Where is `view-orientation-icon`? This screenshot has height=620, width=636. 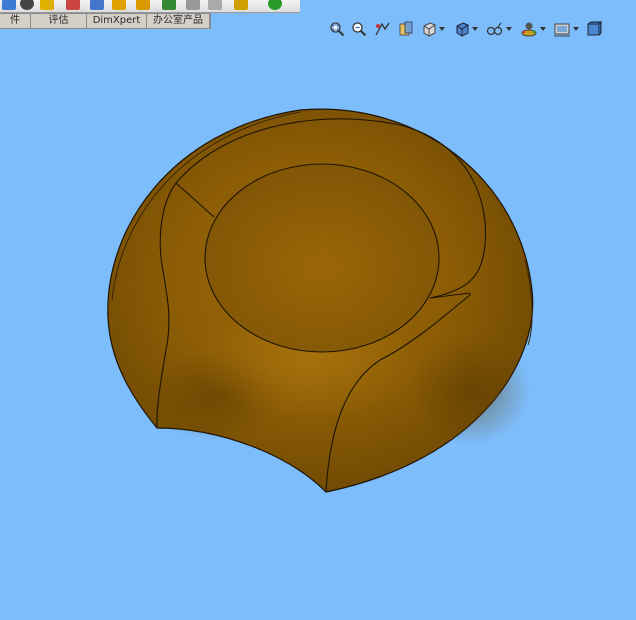
view-orientation-icon is located at coordinates (433, 29).